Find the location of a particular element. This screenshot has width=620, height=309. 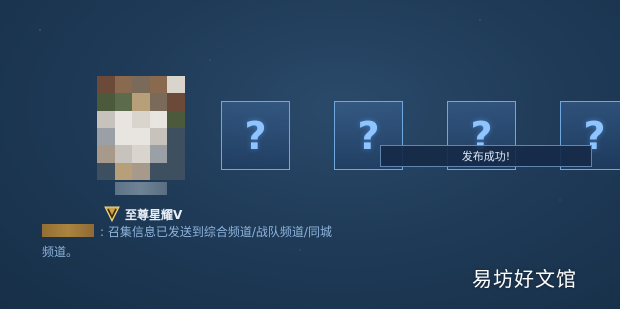

empty-team-slot-1: ? is located at coordinates (255, 135).